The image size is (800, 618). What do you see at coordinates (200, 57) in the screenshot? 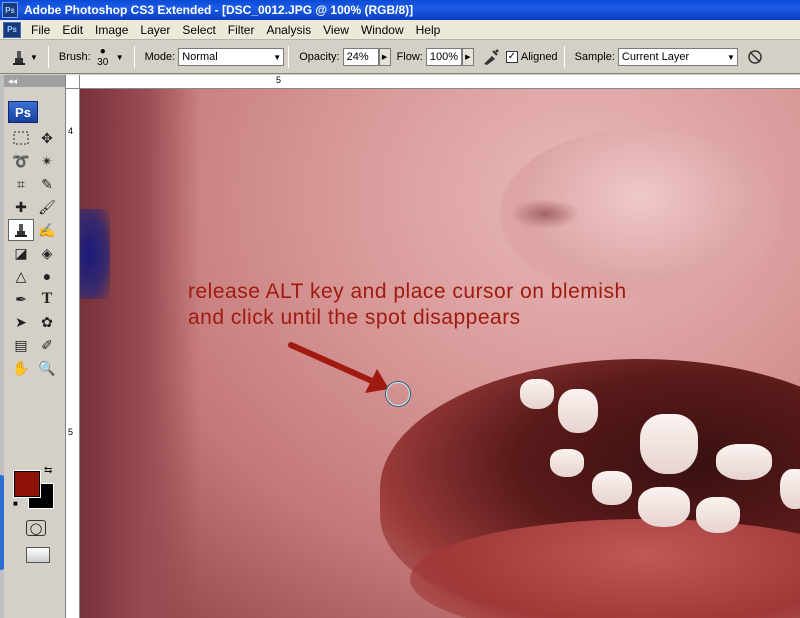
I see `mode-value: Normal` at bounding box center [200, 57].